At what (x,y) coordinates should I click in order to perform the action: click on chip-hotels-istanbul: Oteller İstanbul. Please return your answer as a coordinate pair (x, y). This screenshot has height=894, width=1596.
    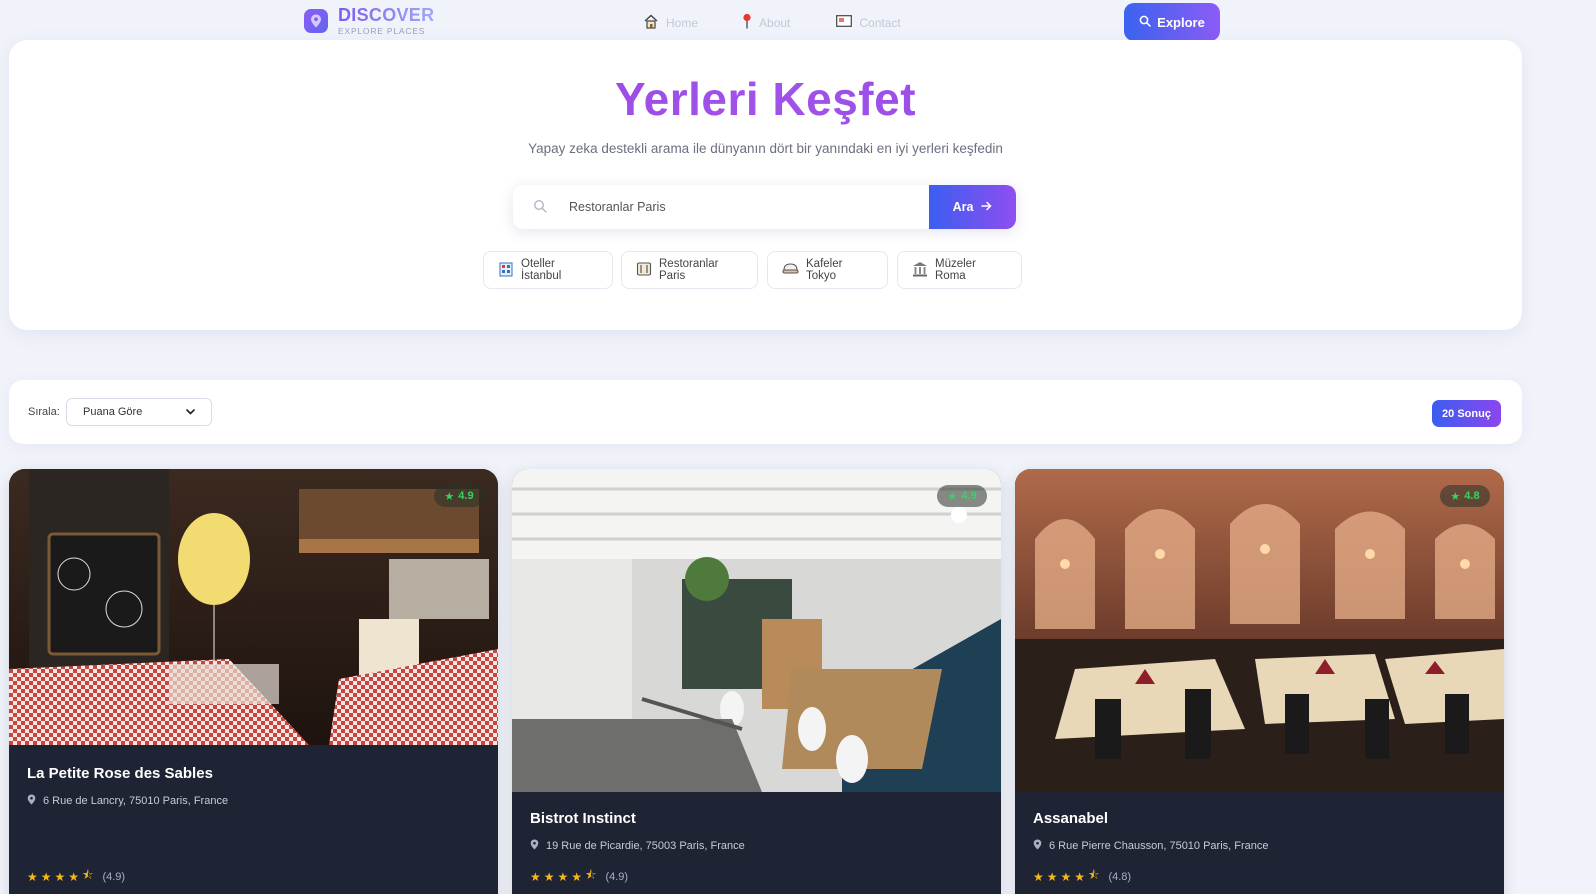
    Looking at the image, I should click on (548, 270).